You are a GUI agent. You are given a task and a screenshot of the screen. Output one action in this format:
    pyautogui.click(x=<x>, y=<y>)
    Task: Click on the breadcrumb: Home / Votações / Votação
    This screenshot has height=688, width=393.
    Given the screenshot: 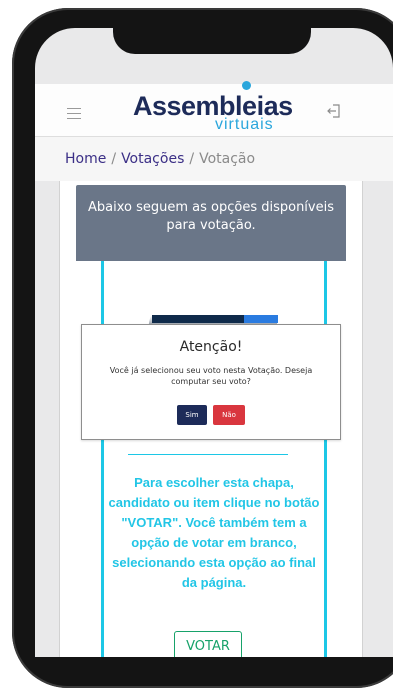 What is the action you would take?
    pyautogui.click(x=214, y=159)
    